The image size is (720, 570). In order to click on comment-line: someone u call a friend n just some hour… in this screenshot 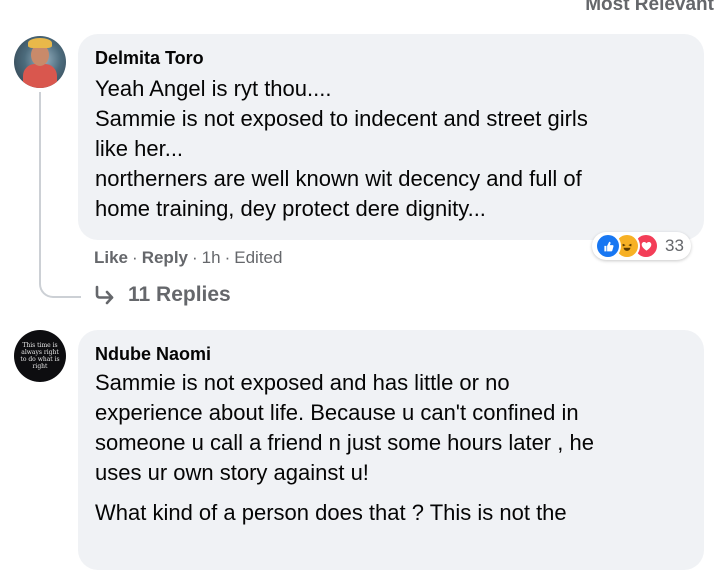, I will do `click(344, 442)`.